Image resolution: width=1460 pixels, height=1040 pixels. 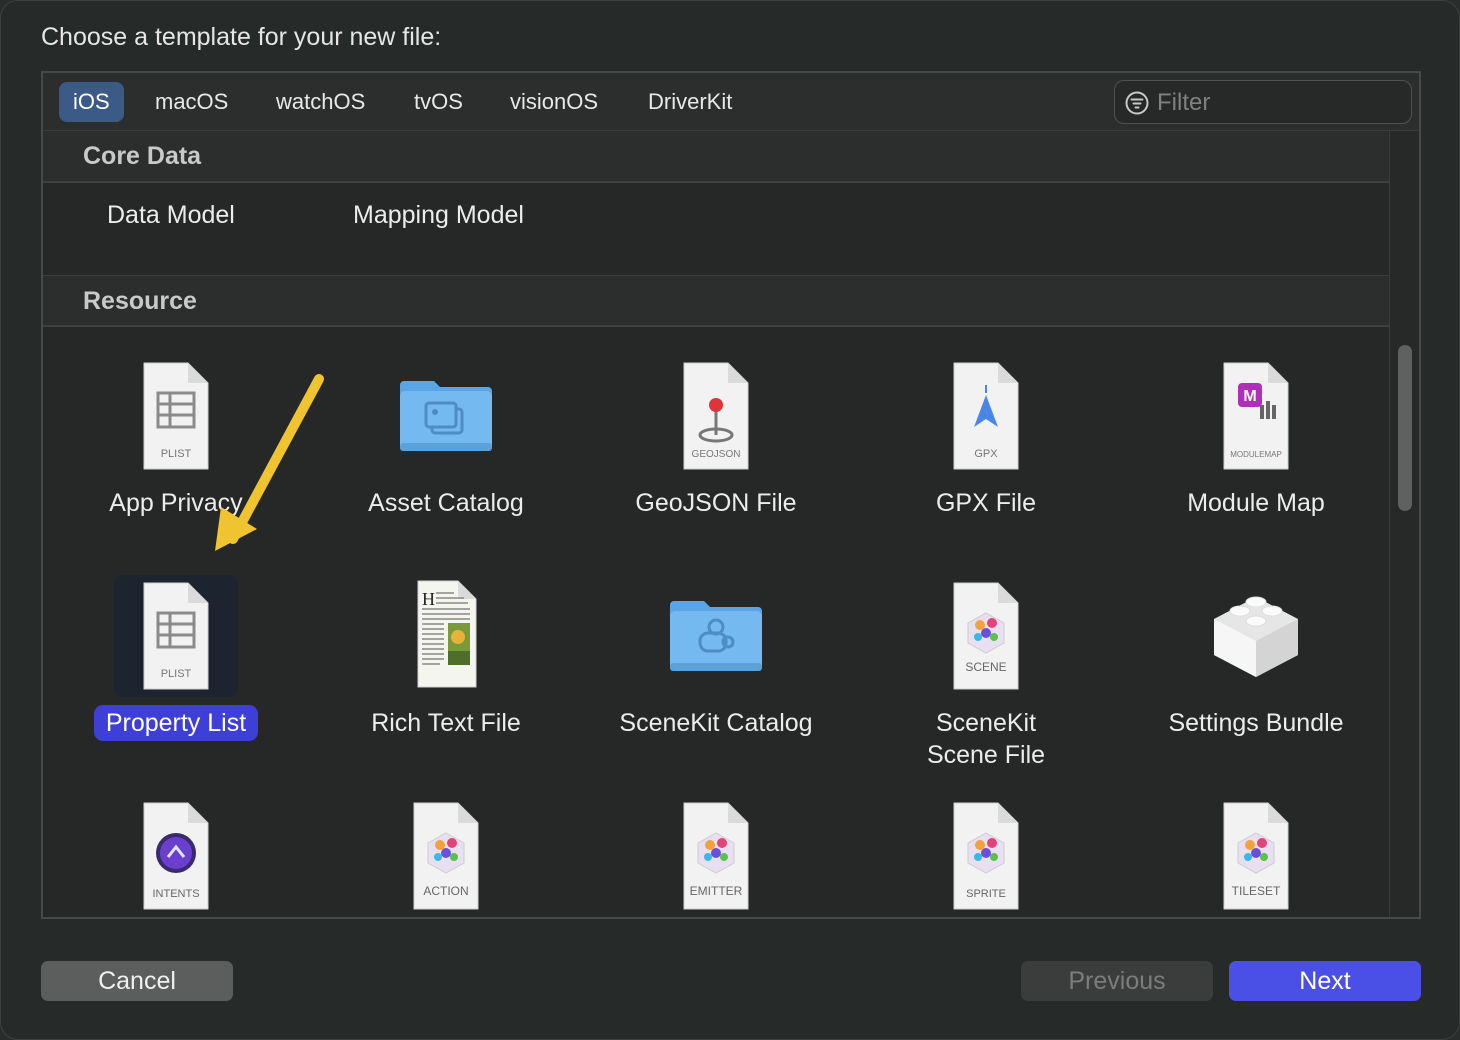 I want to click on template-module-map: M MODULEMAP Module Map, so click(x=1256, y=455).